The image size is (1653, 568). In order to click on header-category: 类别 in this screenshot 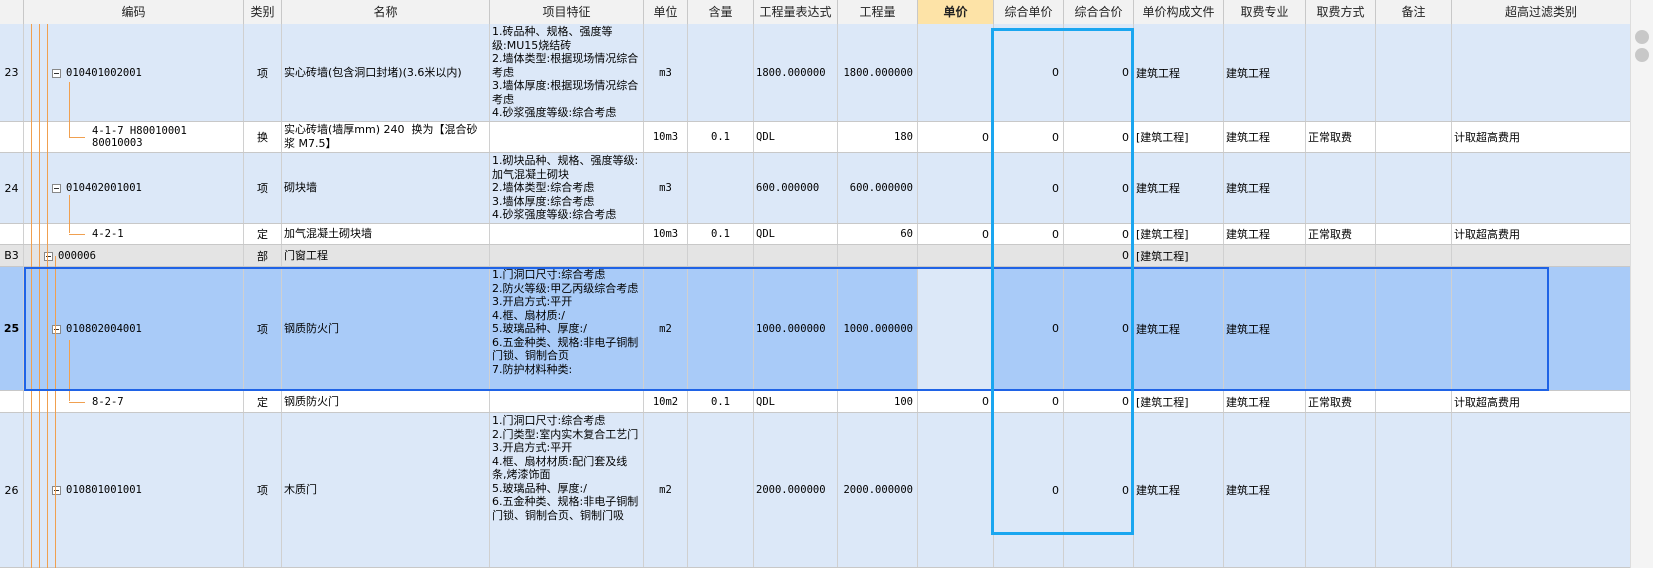, I will do `click(263, 12)`.